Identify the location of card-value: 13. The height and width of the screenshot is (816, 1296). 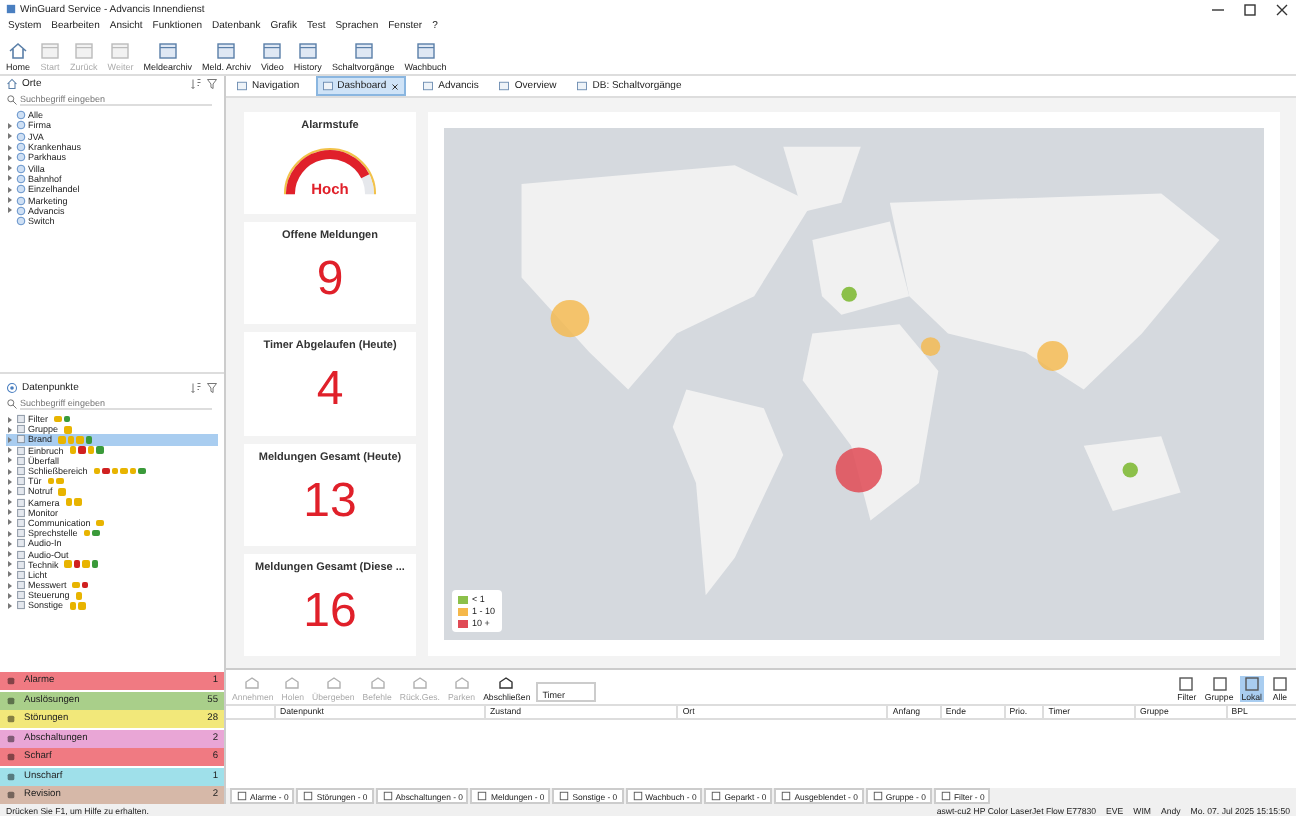
(330, 501).